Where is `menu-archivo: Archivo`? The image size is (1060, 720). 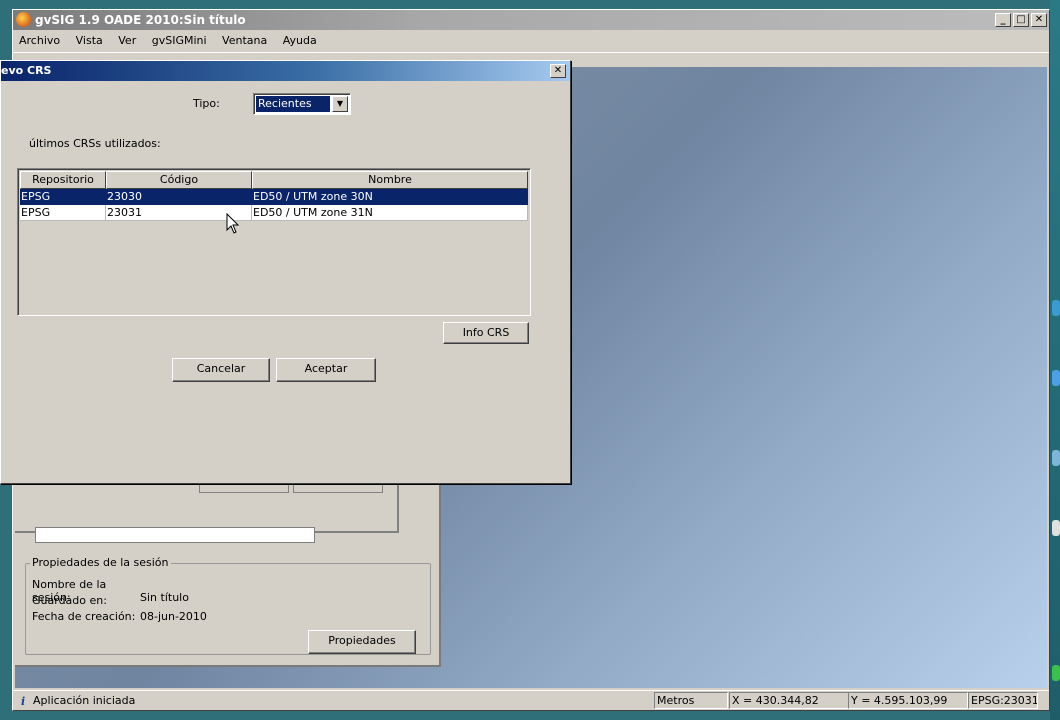 menu-archivo: Archivo is located at coordinates (39, 41).